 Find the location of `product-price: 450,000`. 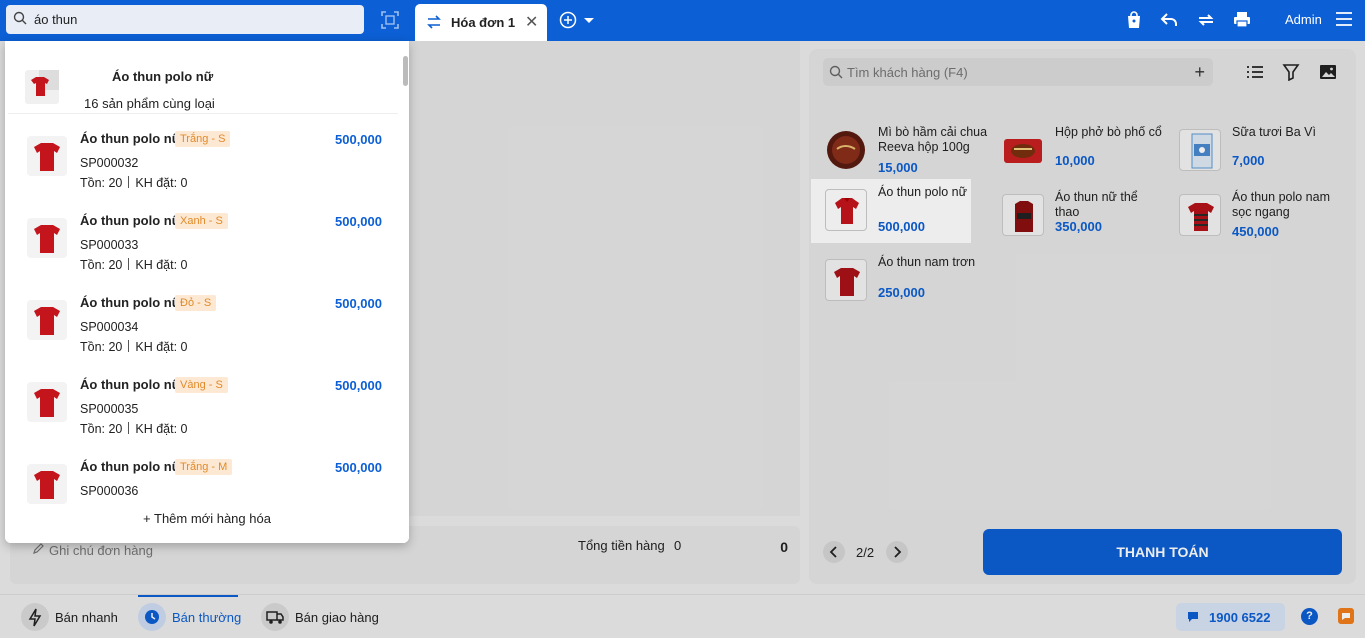

product-price: 450,000 is located at coordinates (1255, 231).